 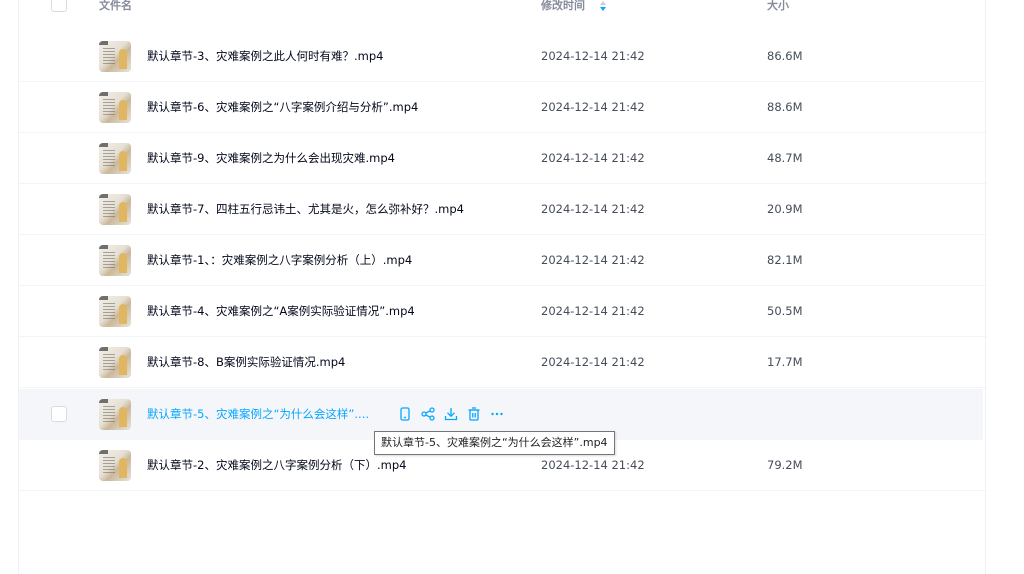 What do you see at coordinates (497, 414) in the screenshot?
I see `more-icon` at bounding box center [497, 414].